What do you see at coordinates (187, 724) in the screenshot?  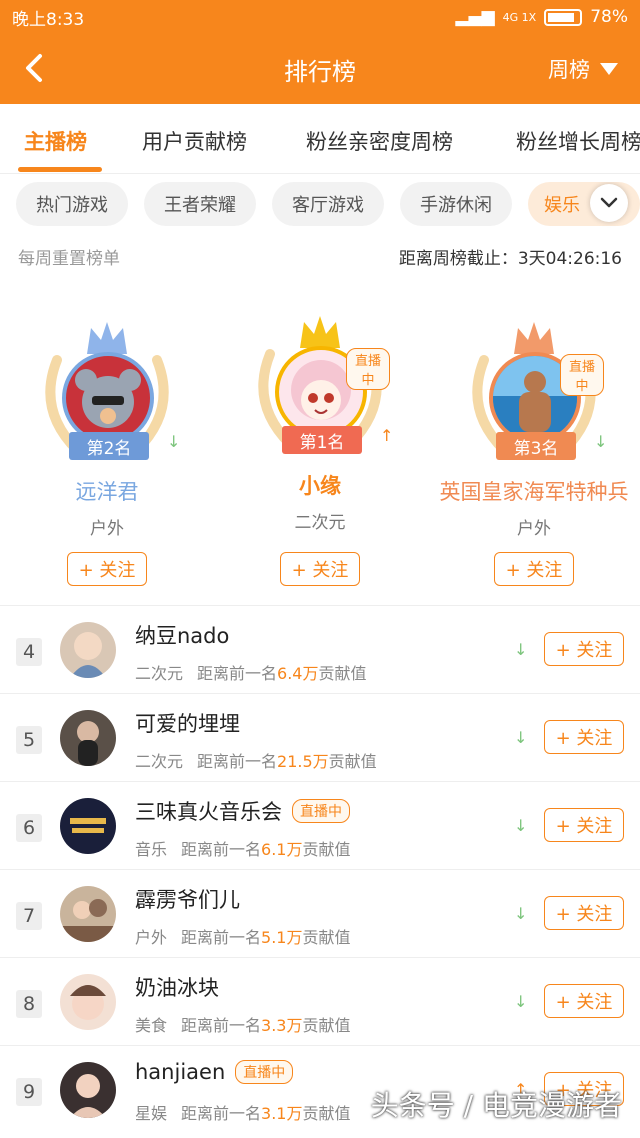 I see `streamer-name: 可爱的埋埋` at bounding box center [187, 724].